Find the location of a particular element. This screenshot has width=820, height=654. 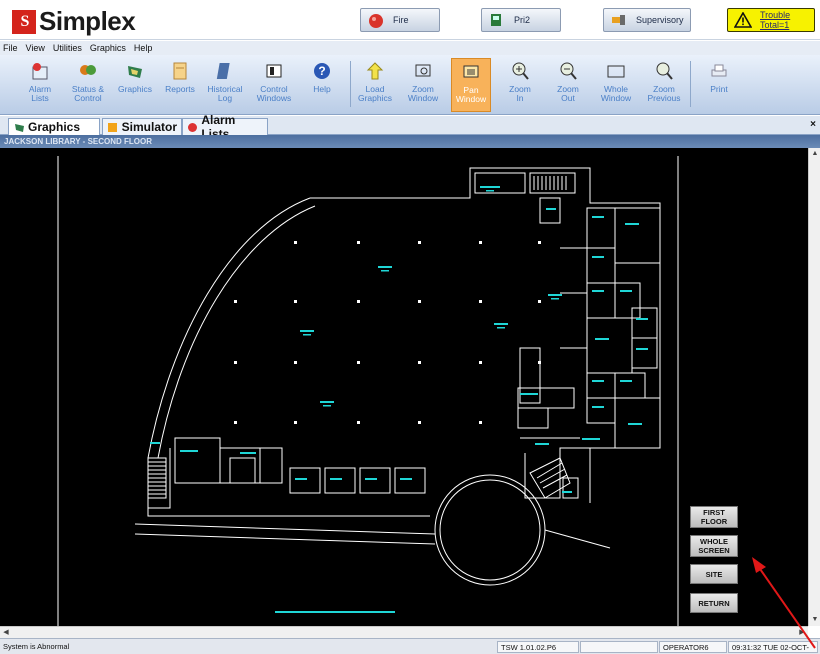

tab-graphics-label: Graphics is located at coordinates (54, 127).